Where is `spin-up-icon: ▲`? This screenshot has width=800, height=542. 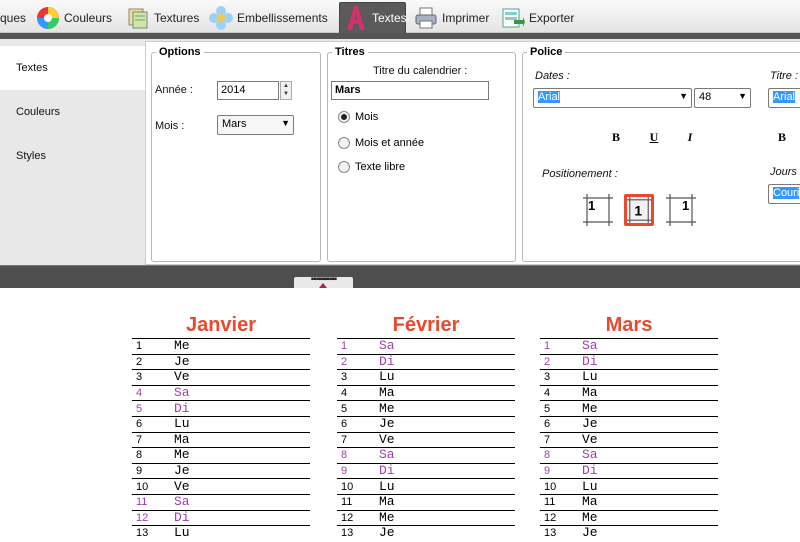
spin-up-icon: ▲ is located at coordinates (286, 86).